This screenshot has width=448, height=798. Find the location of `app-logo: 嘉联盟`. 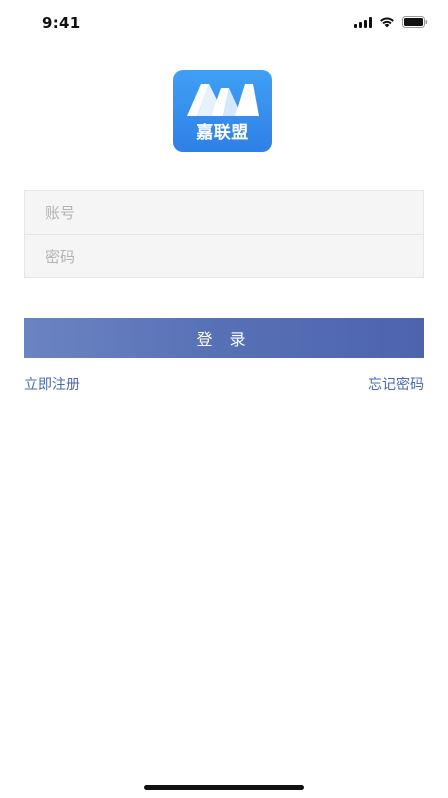

app-logo: 嘉联盟 is located at coordinates (222, 111).